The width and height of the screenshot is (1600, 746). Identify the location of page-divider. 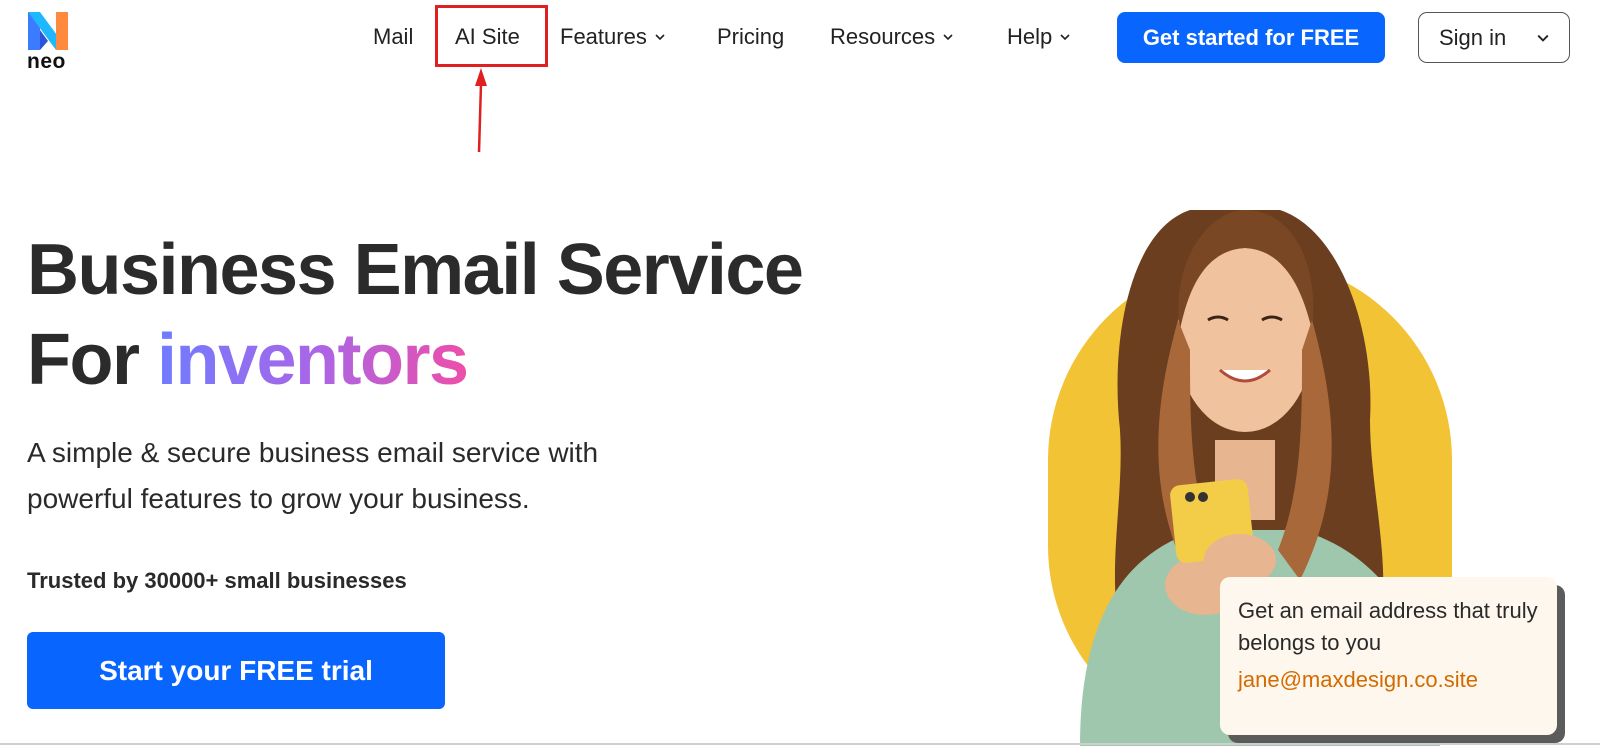
(800, 744).